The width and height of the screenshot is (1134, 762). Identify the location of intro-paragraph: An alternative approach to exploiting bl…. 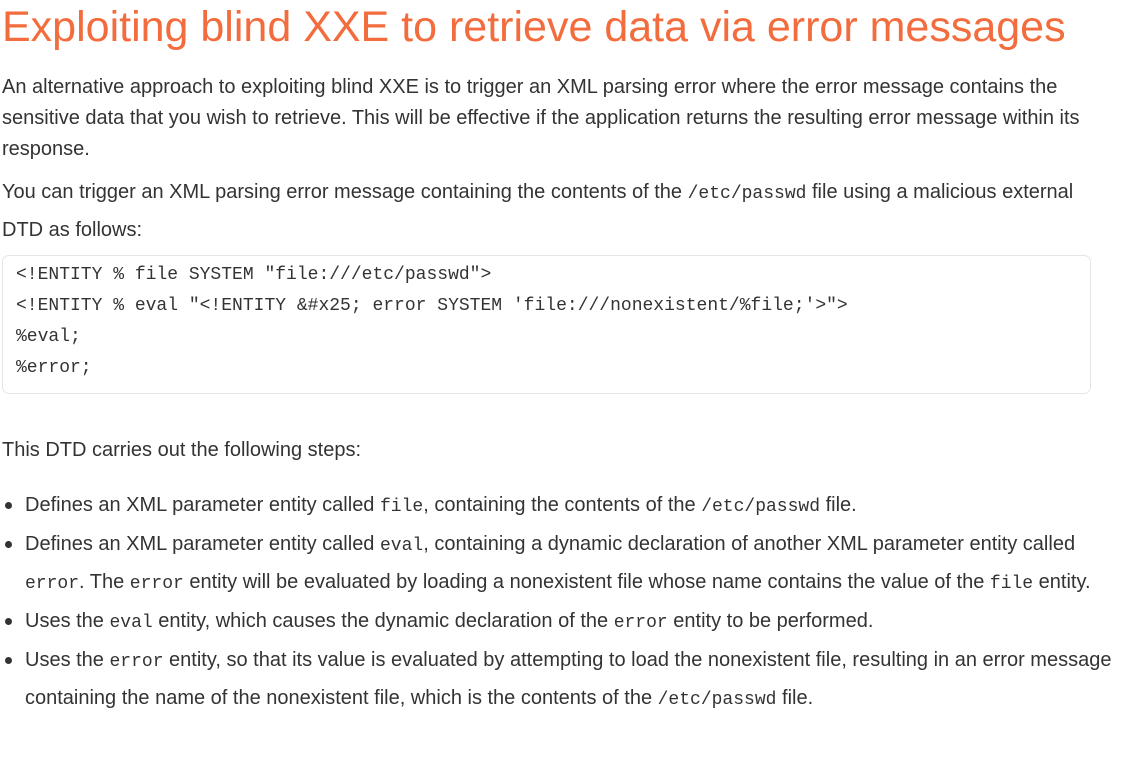
(541, 118).